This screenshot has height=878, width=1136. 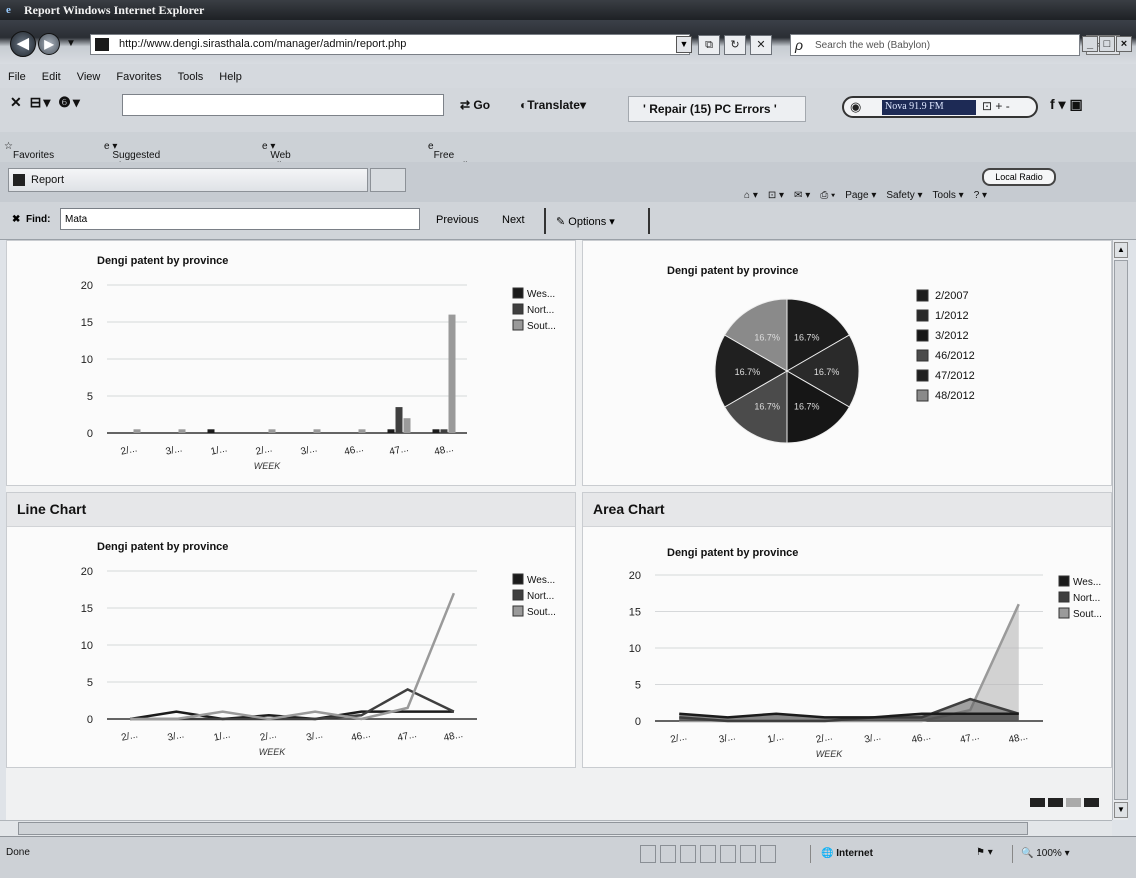 I want to click on fav-free-hotmail: e Free Hotmail, so click(x=447, y=156).